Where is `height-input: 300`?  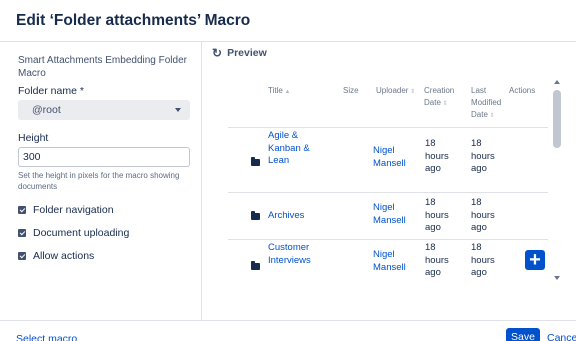
height-input: 300 is located at coordinates (104, 157).